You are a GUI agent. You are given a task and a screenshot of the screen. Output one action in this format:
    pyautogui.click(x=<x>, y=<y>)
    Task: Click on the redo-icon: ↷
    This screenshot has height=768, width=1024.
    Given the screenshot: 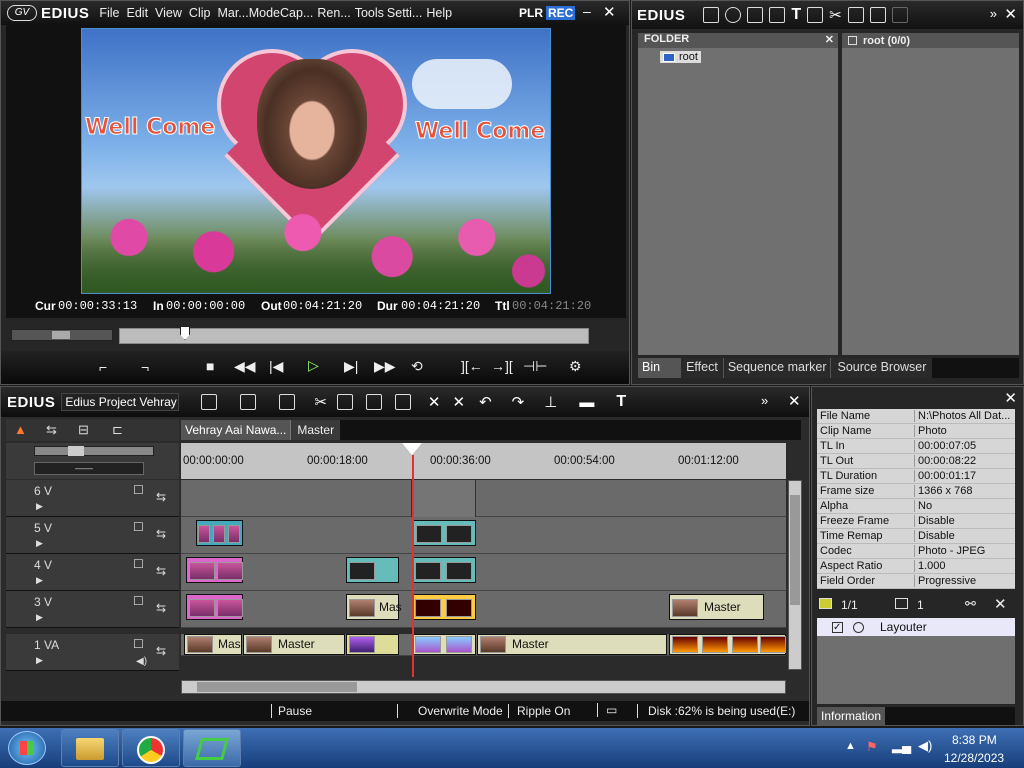 What is the action you would take?
    pyautogui.click(x=518, y=402)
    